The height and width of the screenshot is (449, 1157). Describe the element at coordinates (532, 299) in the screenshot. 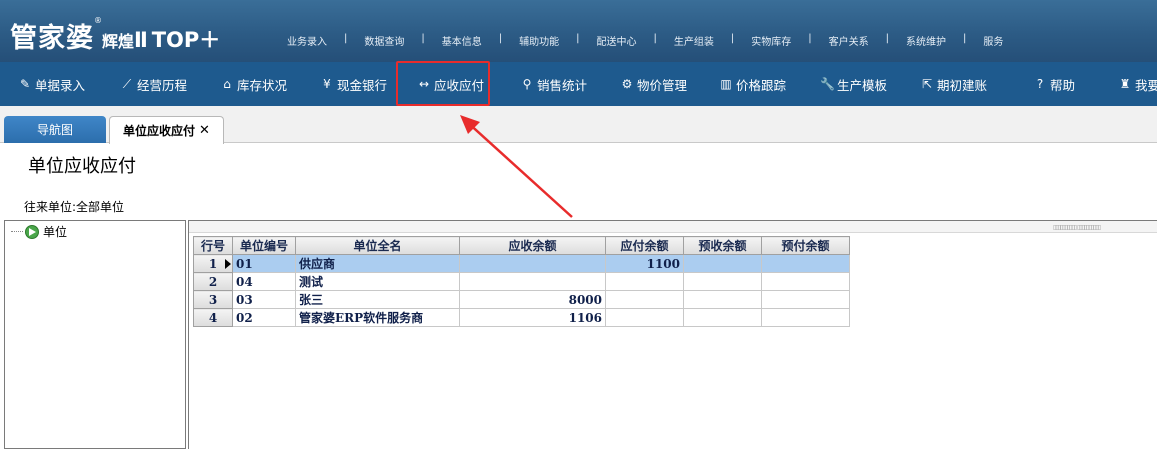

I see `receivable-cell: 8000` at that location.